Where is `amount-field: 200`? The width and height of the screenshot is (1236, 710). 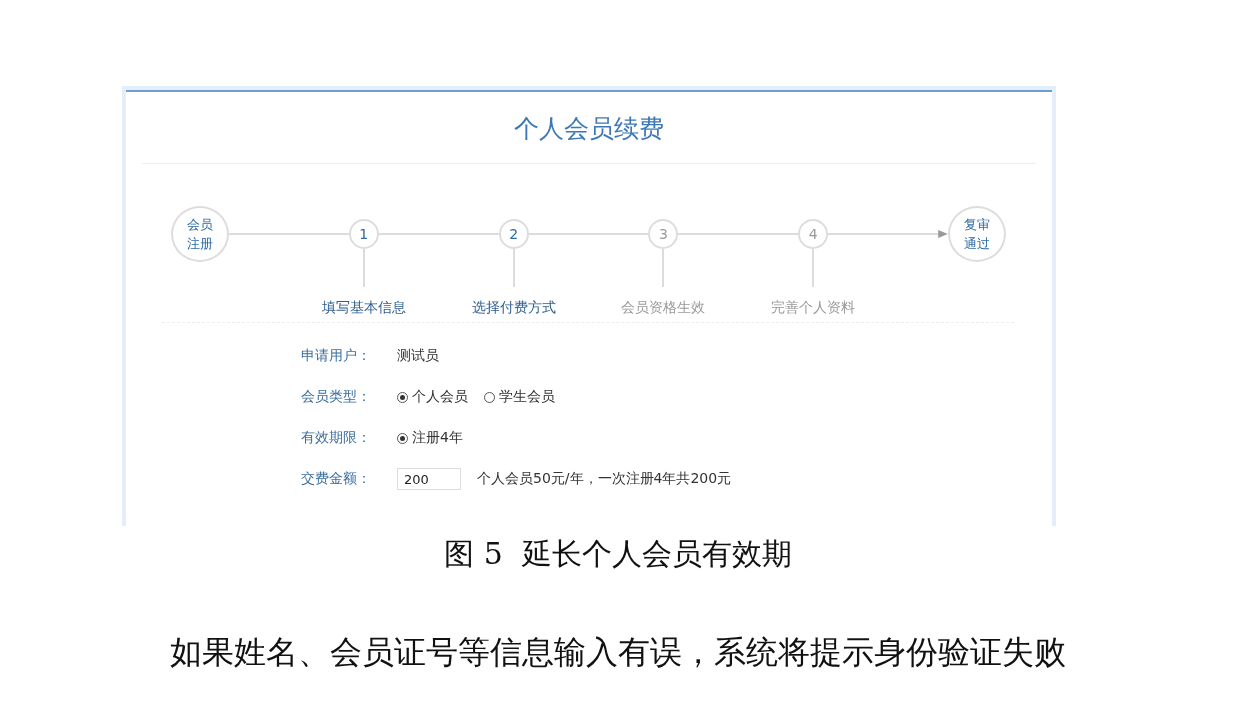 amount-field: 200 is located at coordinates (429, 479).